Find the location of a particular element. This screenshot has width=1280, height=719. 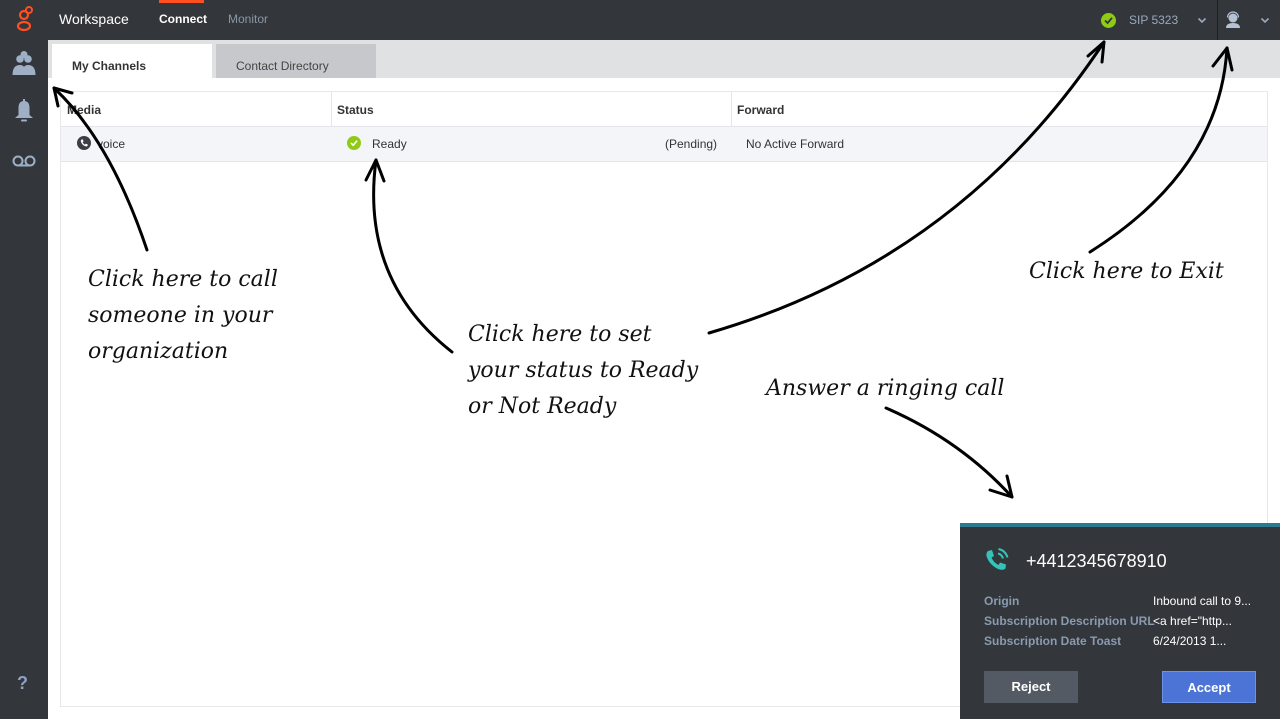

annotation-line: Click here to set is located at coordinates (560, 334).